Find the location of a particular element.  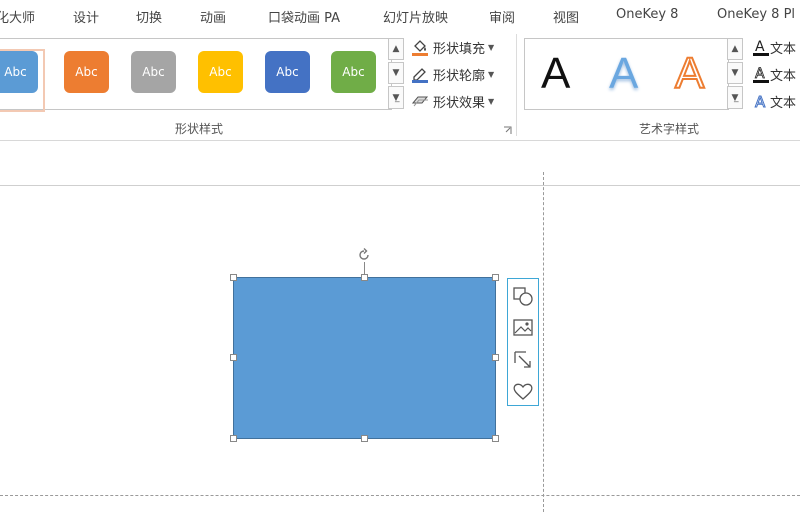

tab-beautify: 化大师 is located at coordinates (17, 16).